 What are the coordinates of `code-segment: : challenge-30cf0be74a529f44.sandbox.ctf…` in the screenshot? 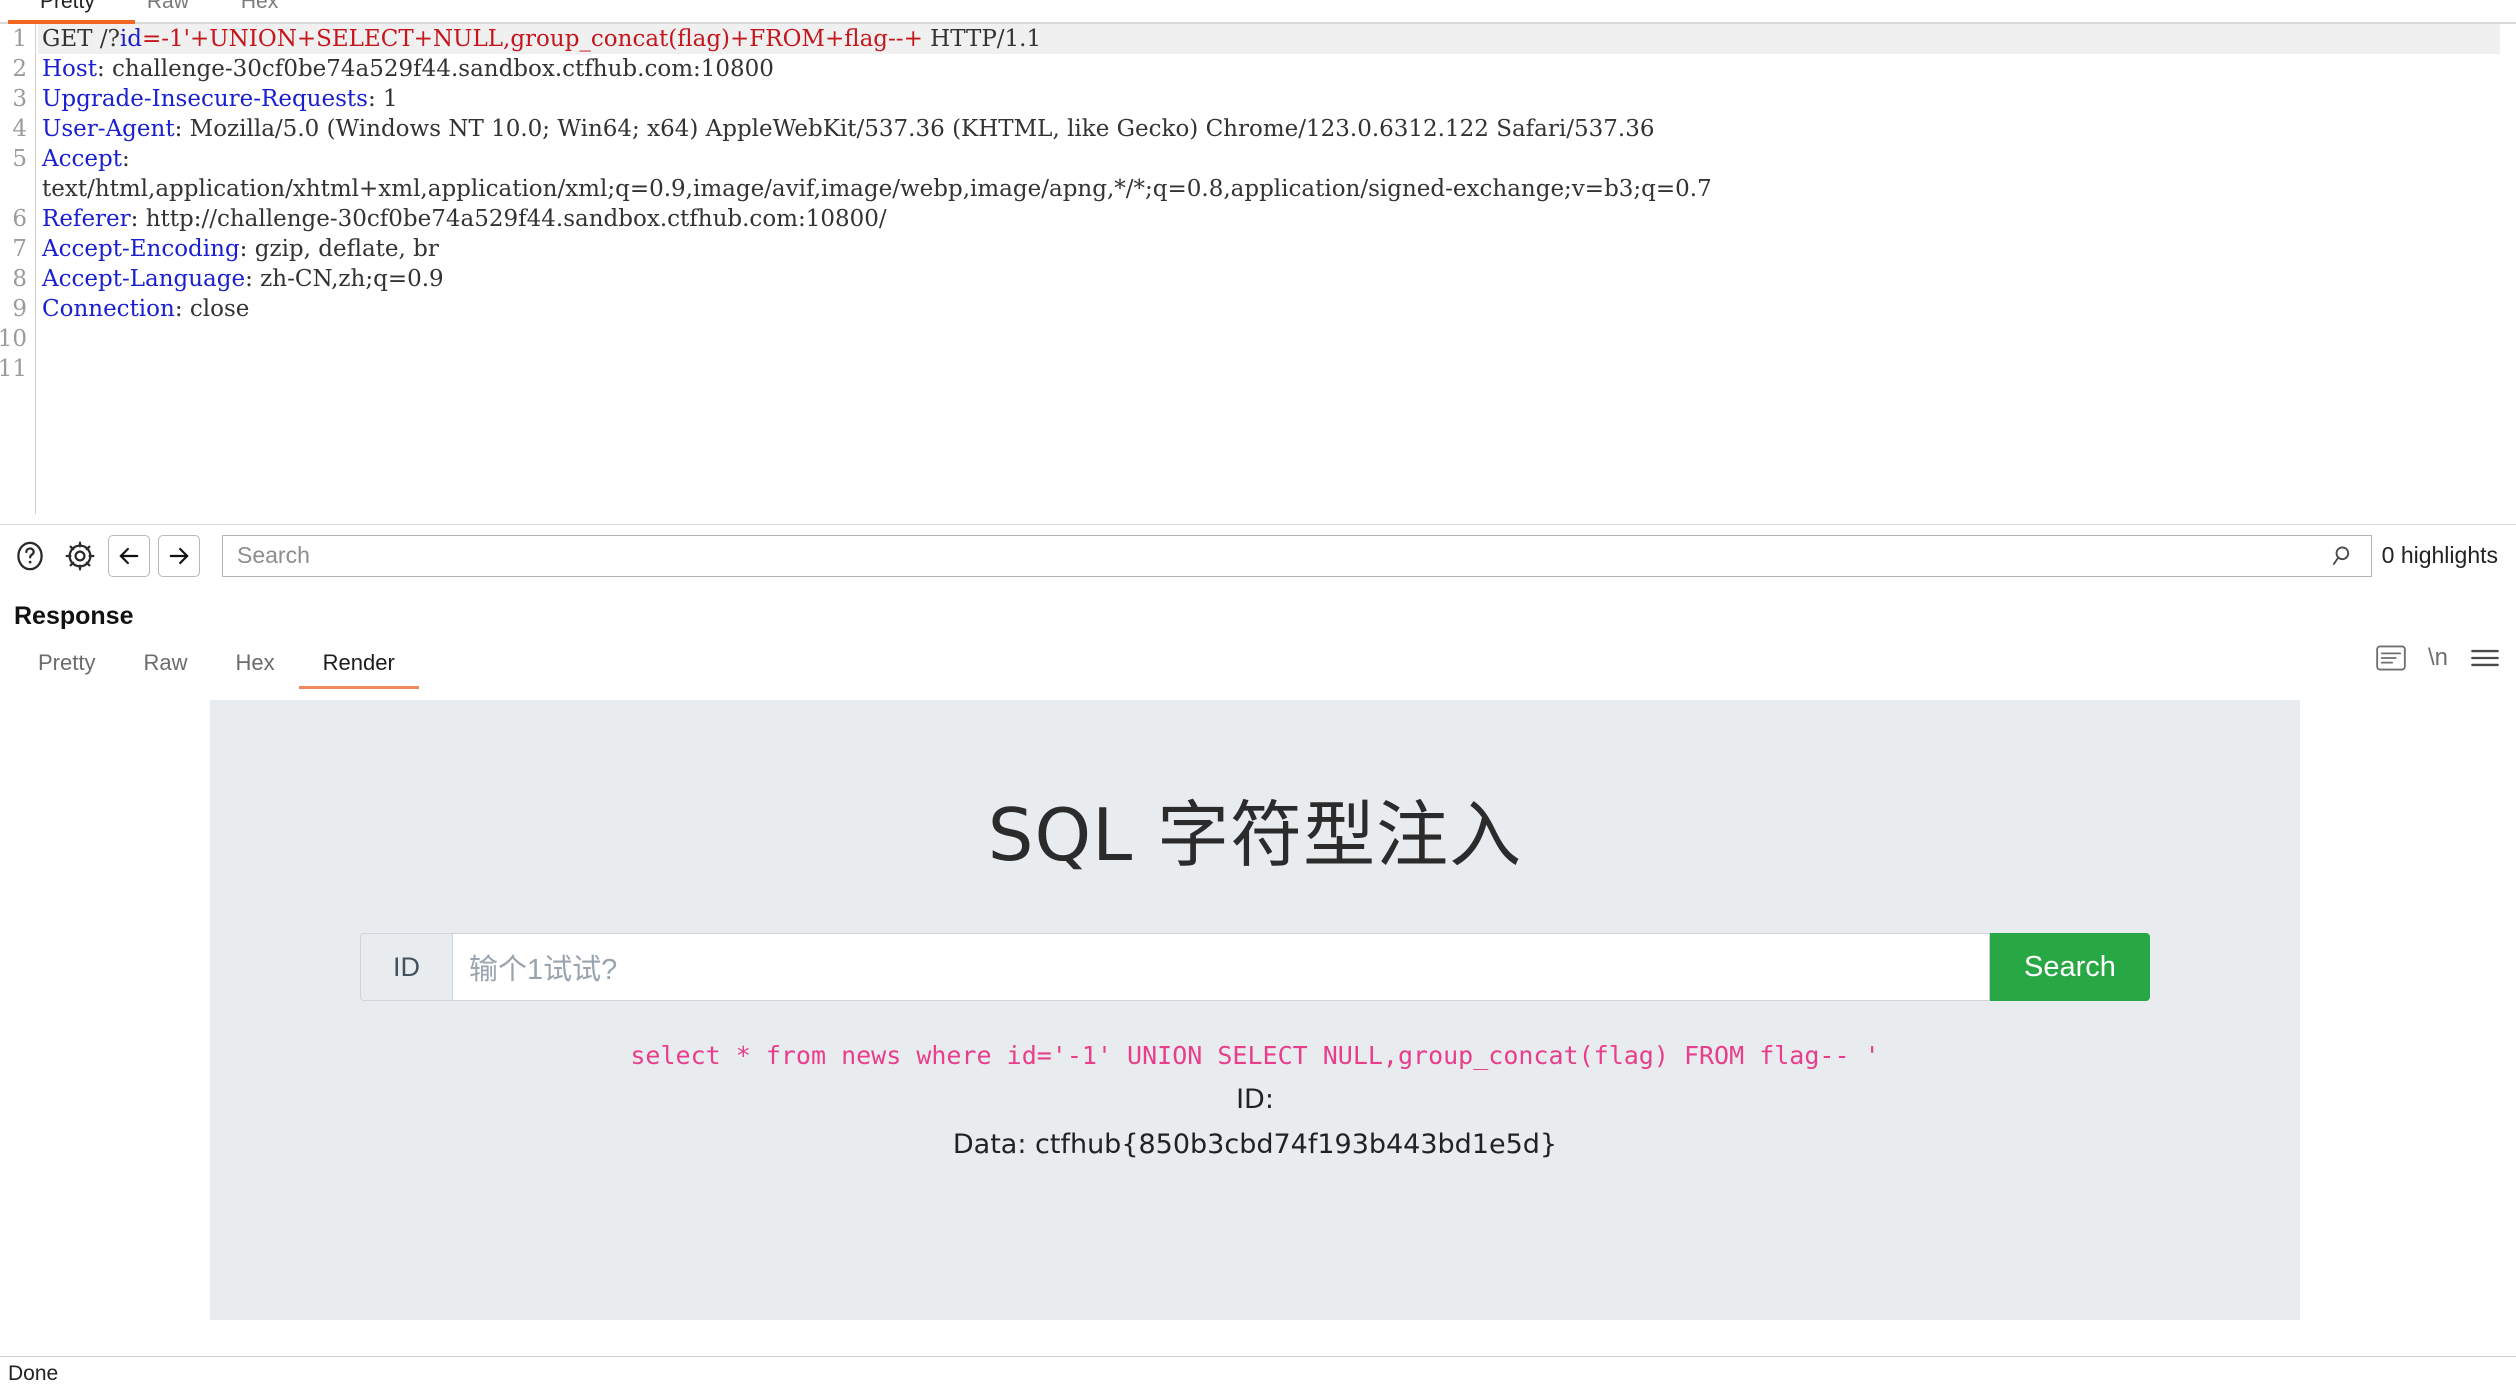 It's located at (435, 69).